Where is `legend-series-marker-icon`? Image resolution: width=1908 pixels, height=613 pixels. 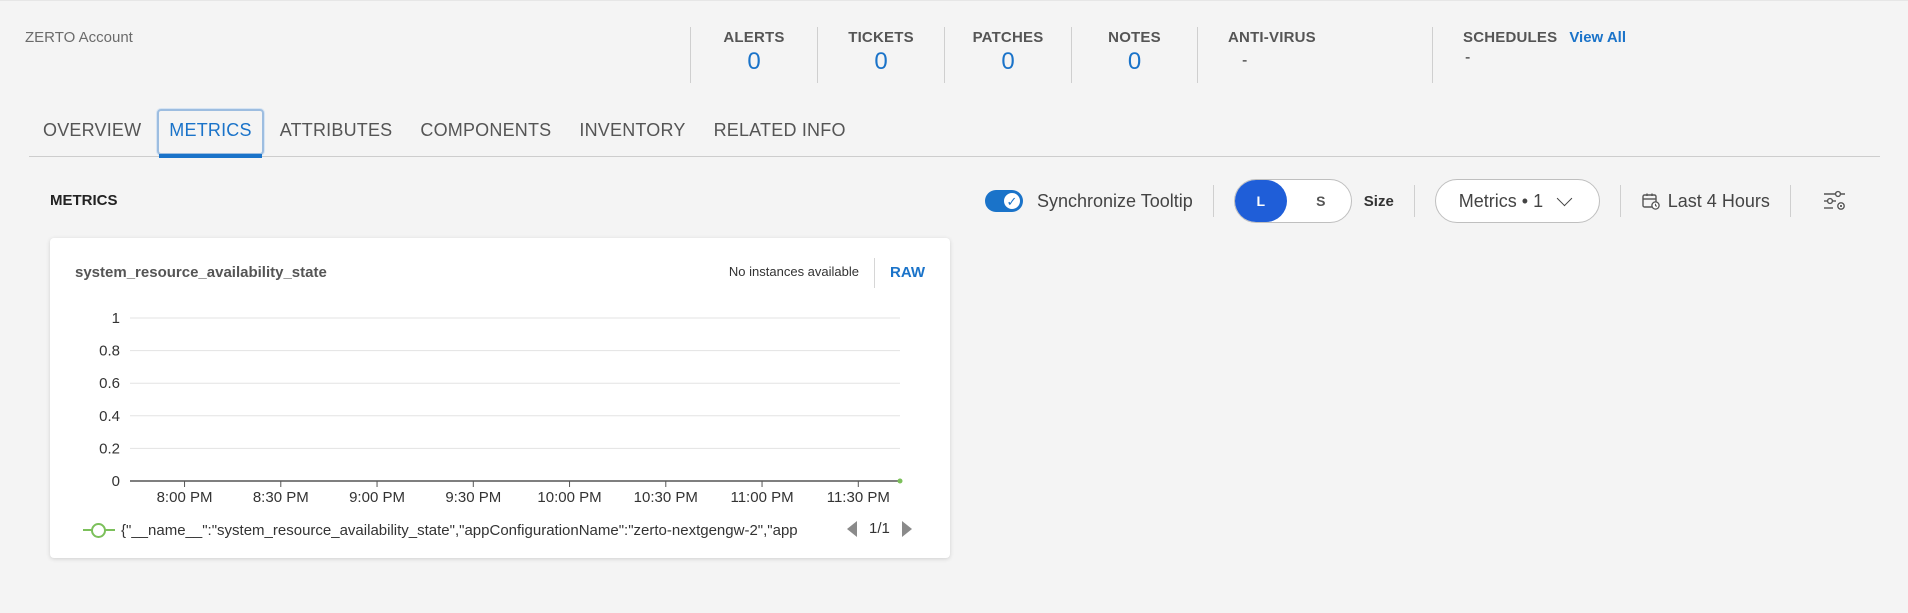
legend-series-marker-icon is located at coordinates (99, 530).